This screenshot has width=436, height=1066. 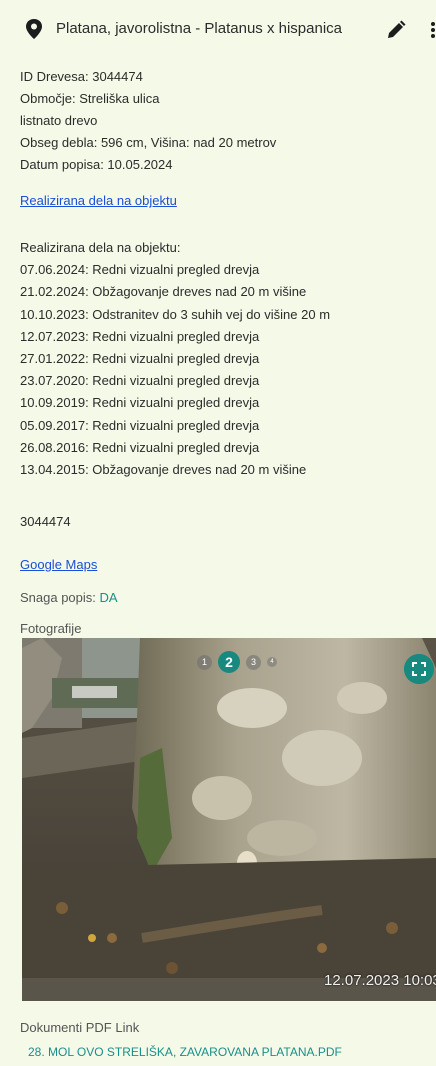 I want to click on snaga-status: Snaga popis: DA, so click(x=69, y=597).